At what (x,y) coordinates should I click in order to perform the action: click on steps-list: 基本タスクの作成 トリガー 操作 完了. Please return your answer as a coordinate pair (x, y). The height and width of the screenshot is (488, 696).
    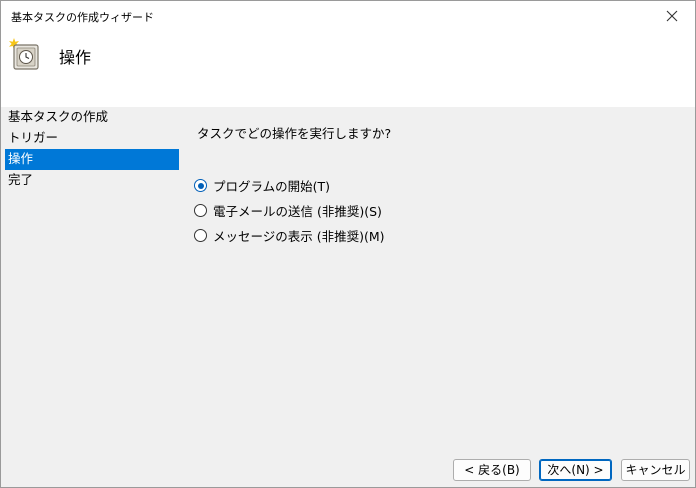
    Looking at the image, I should click on (92, 149).